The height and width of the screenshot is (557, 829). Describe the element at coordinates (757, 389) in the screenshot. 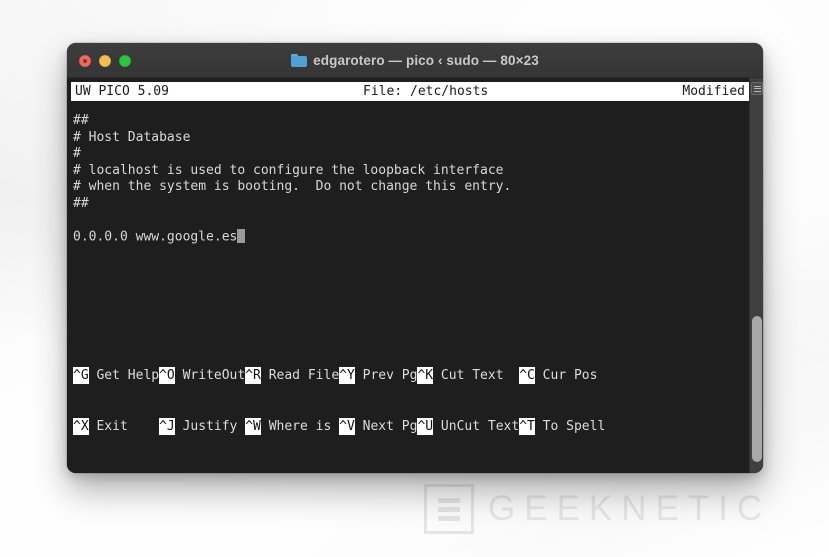

I see `scrollbar-thumb` at that location.